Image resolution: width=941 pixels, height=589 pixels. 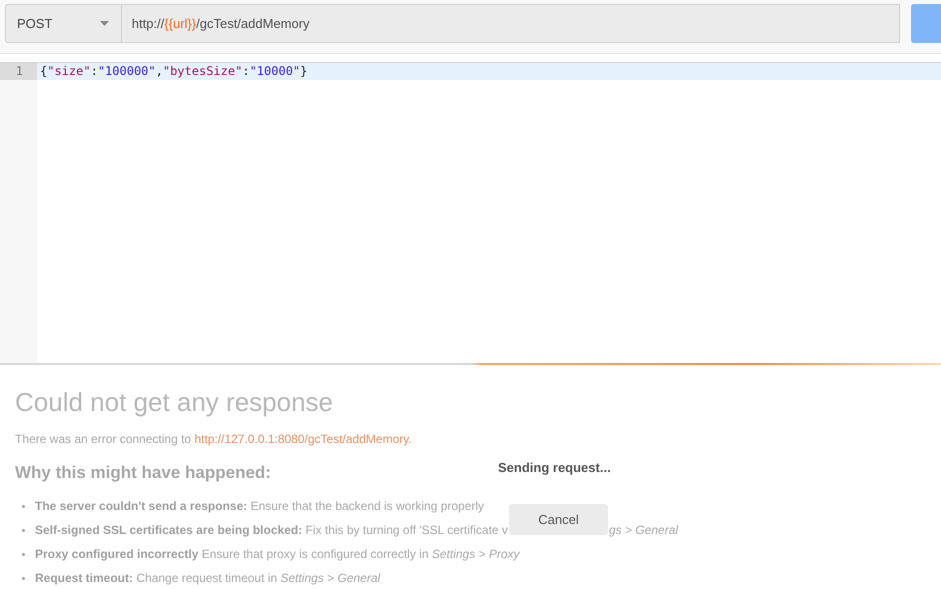 What do you see at coordinates (926, 23) in the screenshot?
I see `send-button` at bounding box center [926, 23].